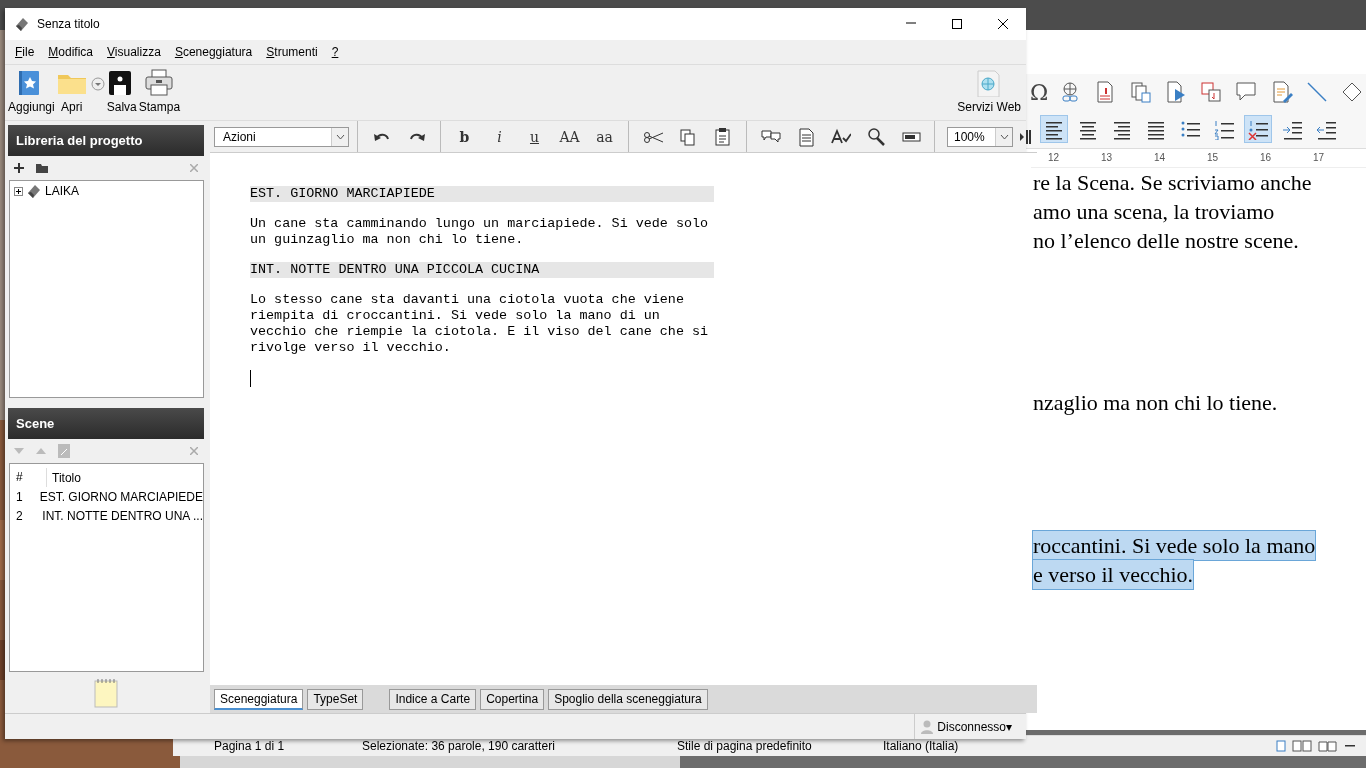 This screenshot has width=1366, height=768. Describe the element at coordinates (1172, 183) in the screenshot. I see `document-text-line: re la Scena. Se scriviamo anche` at that location.